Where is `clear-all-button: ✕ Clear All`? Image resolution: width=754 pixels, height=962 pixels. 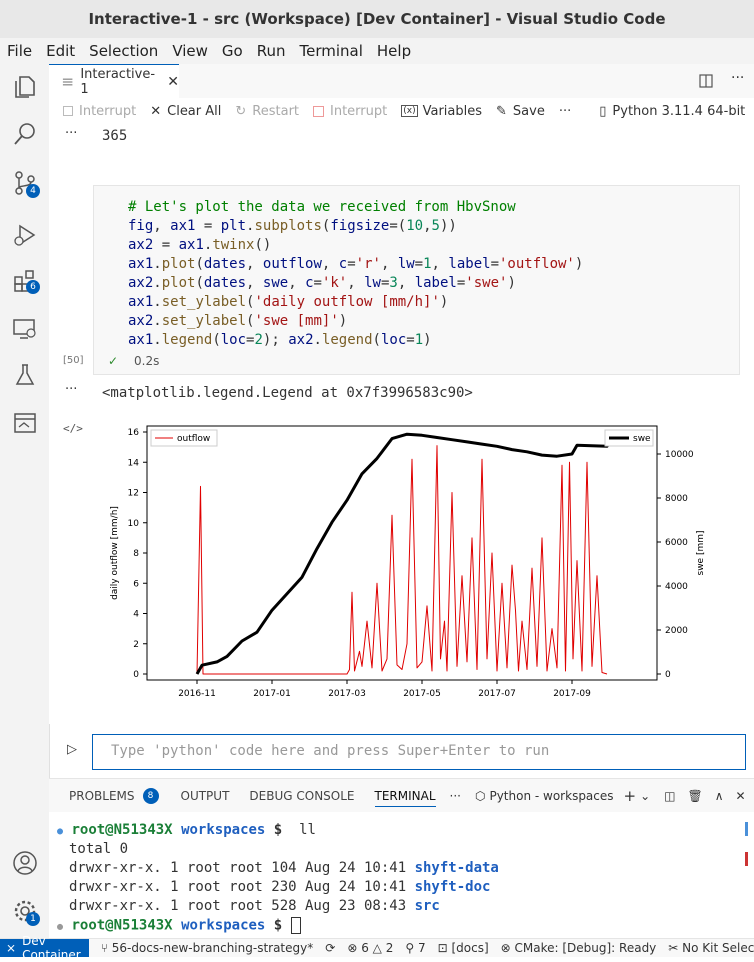 clear-all-button: ✕ Clear All is located at coordinates (185, 111).